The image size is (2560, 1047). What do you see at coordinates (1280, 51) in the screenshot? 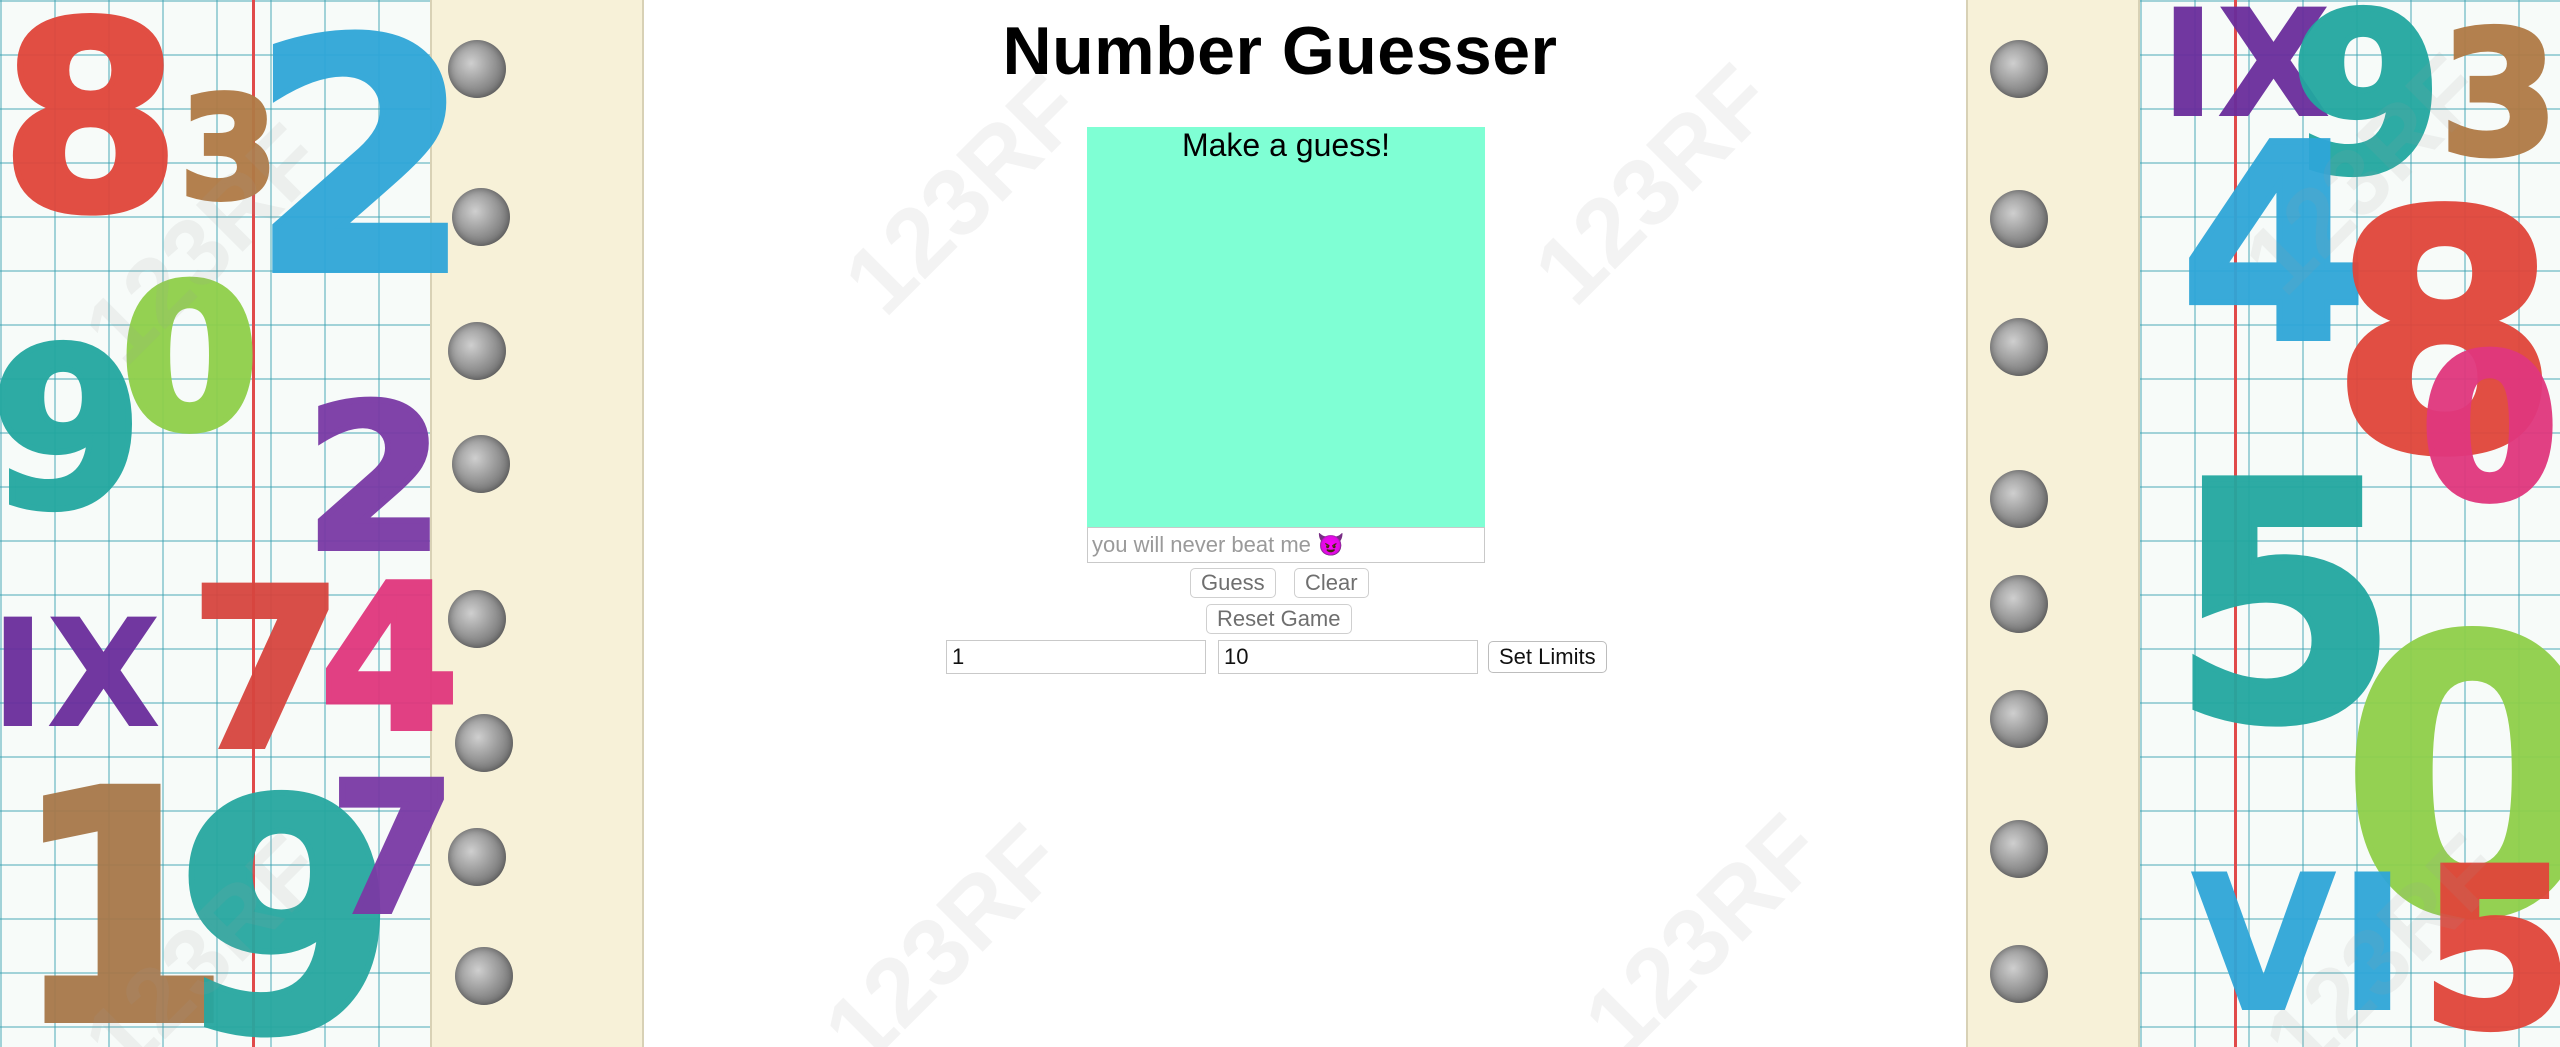
I see `page-title: Number Guesser` at bounding box center [1280, 51].